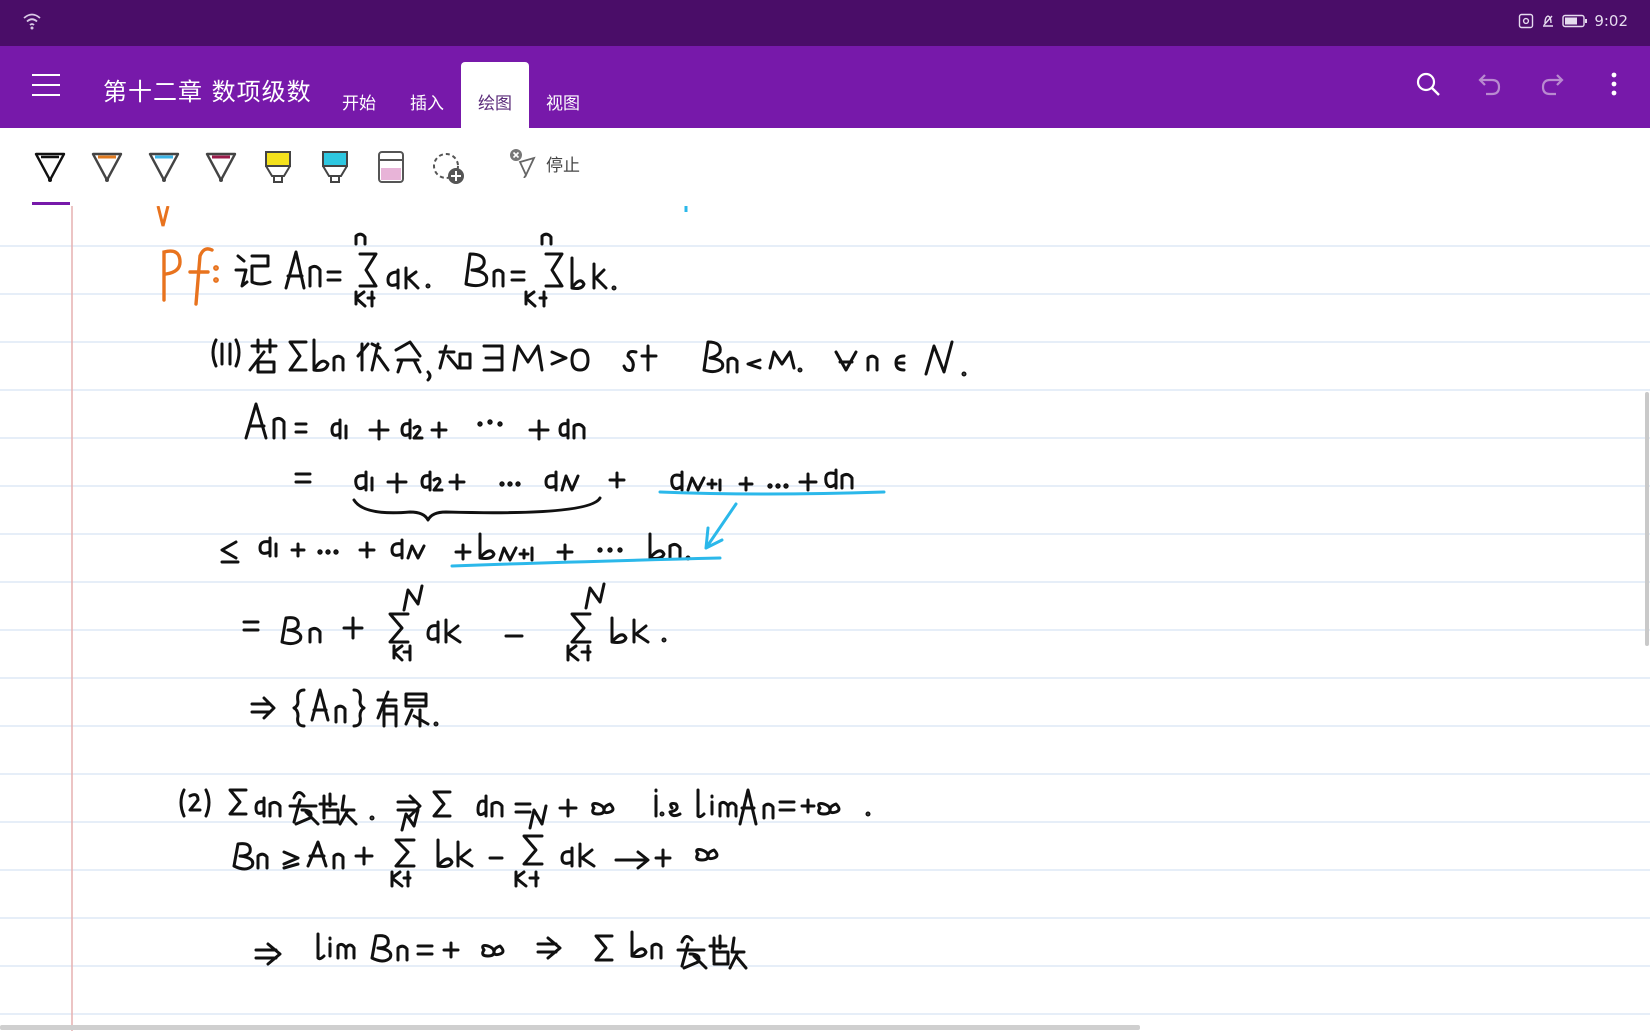 The height and width of the screenshot is (1031, 1650). Describe the element at coordinates (51, 203) in the screenshot. I see `selected-pen-indicator` at that location.